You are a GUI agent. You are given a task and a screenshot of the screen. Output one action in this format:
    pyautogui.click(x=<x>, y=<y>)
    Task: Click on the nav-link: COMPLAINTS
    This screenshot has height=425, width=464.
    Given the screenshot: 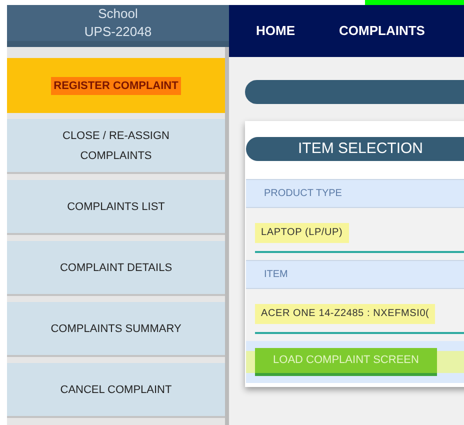 What is the action you would take?
    pyautogui.click(x=382, y=31)
    